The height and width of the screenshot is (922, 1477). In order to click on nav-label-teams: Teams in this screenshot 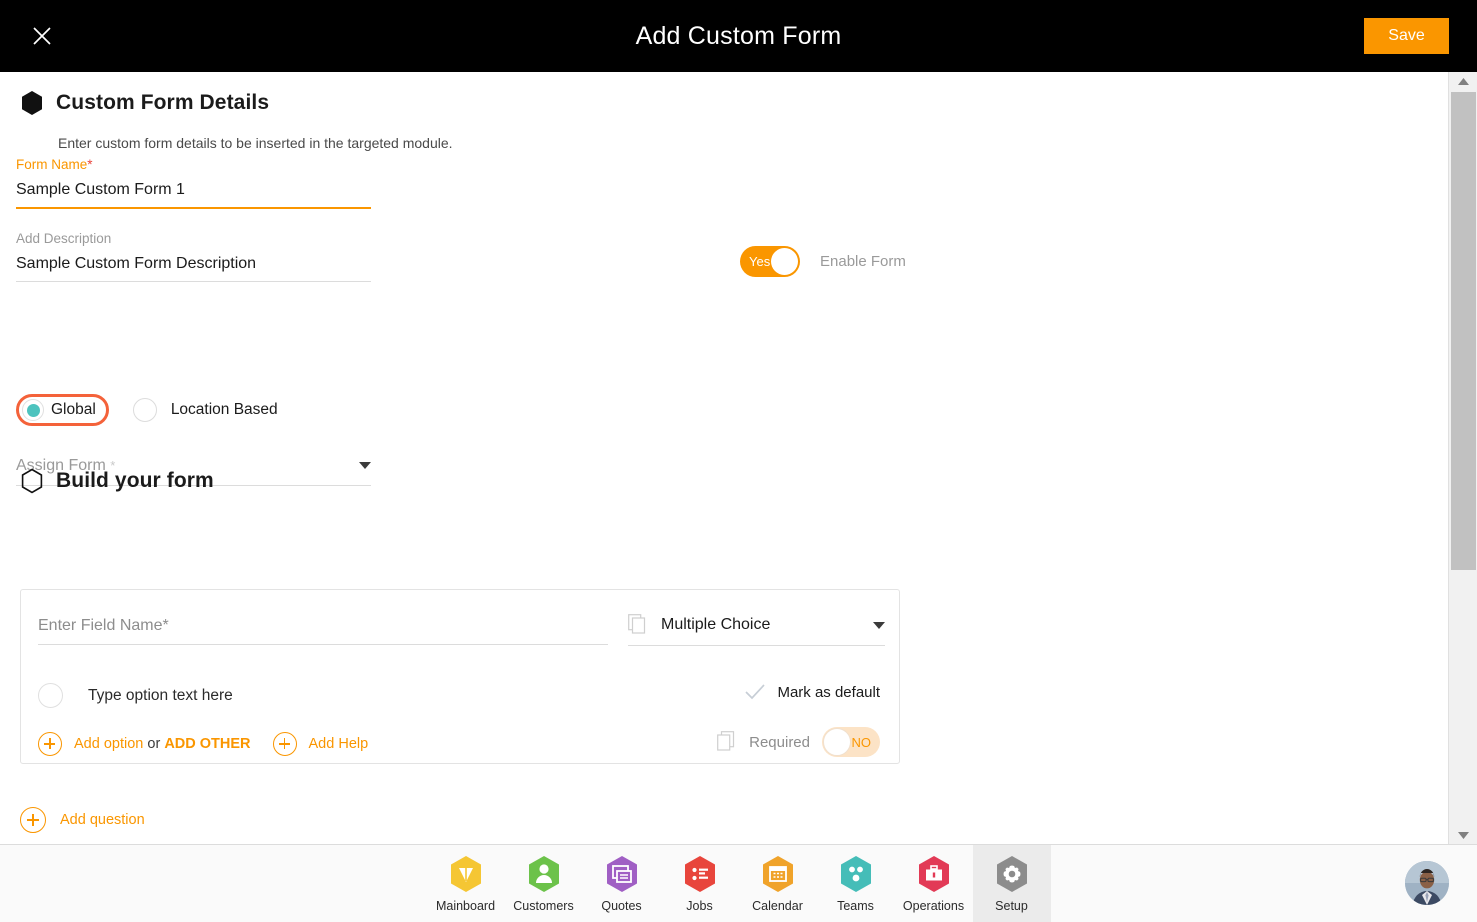, I will do `click(855, 906)`.